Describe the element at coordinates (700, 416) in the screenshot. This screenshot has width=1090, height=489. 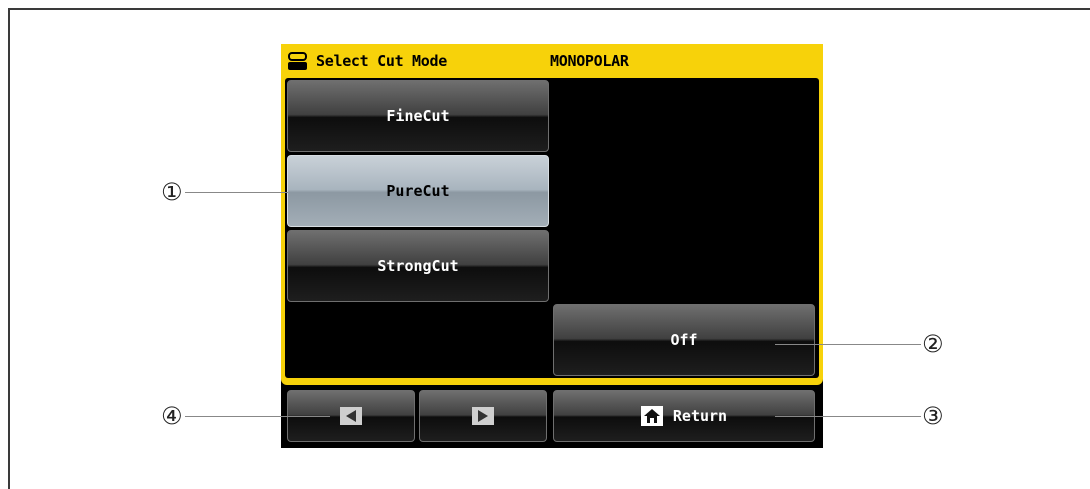
I see `return-label: Return` at that location.